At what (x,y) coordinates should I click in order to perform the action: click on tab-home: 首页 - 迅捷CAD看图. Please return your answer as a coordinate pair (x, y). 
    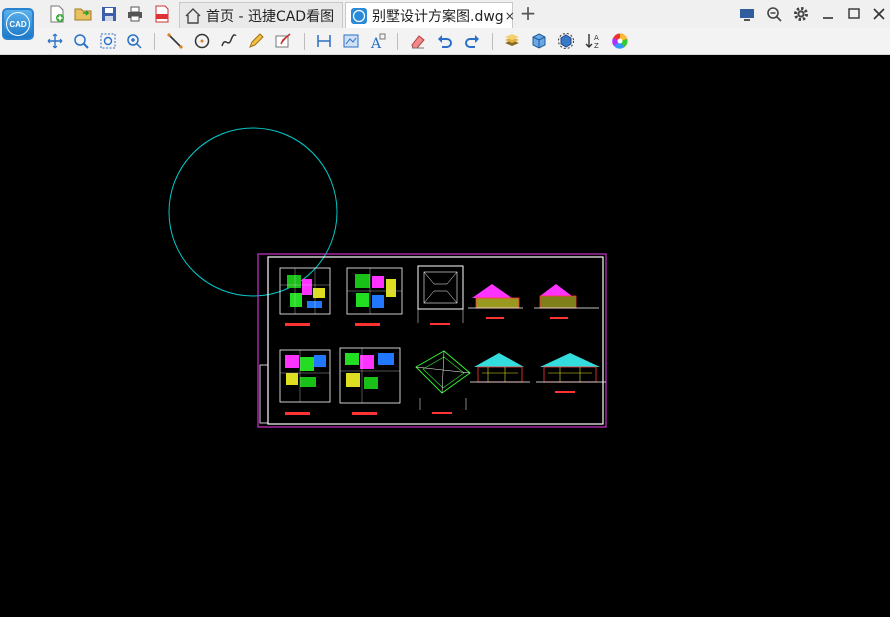
    Looking at the image, I should click on (261, 15).